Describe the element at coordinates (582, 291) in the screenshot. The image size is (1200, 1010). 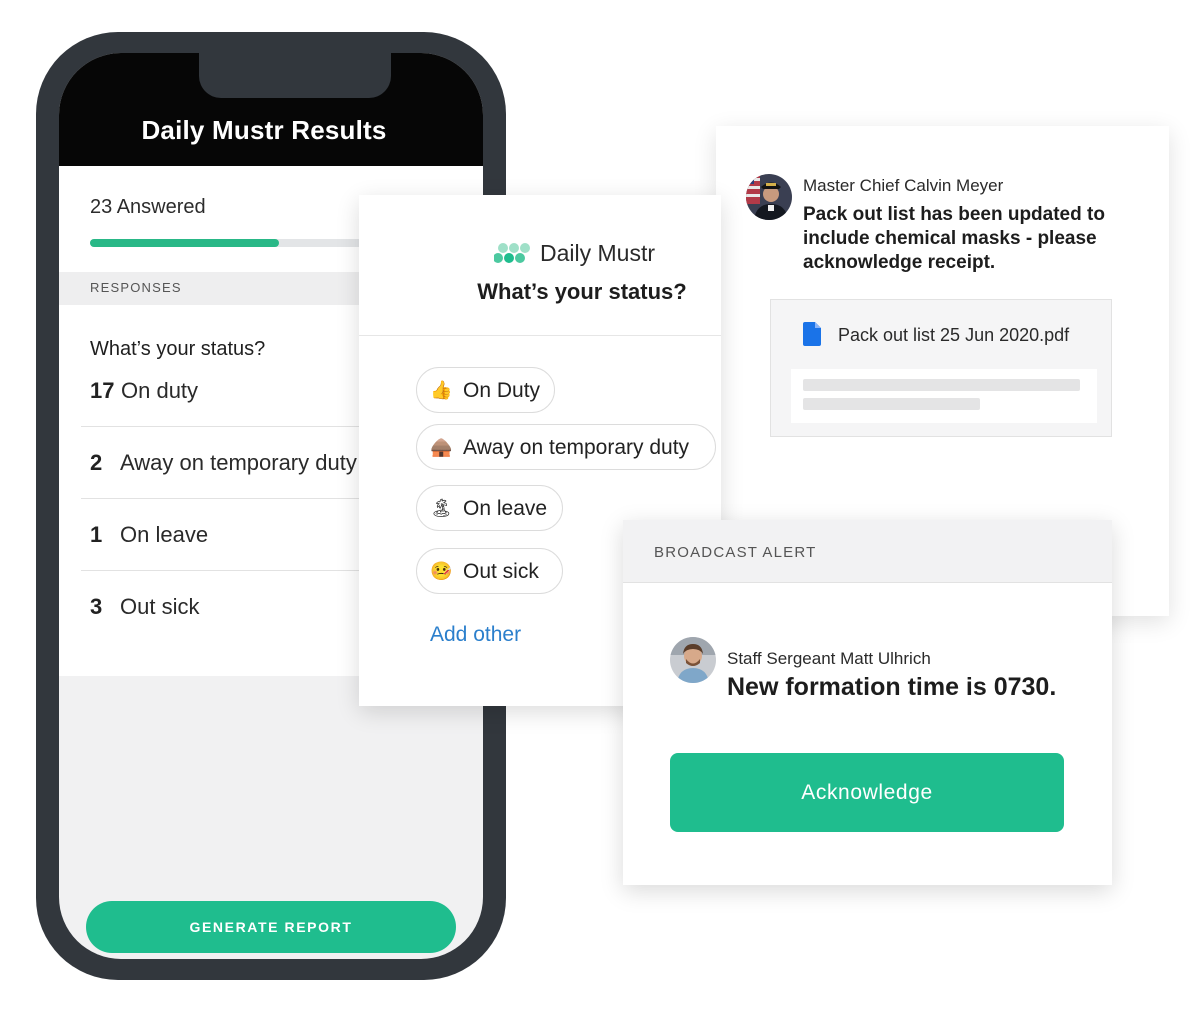
I see `survey-question: What’s your status?` at that location.